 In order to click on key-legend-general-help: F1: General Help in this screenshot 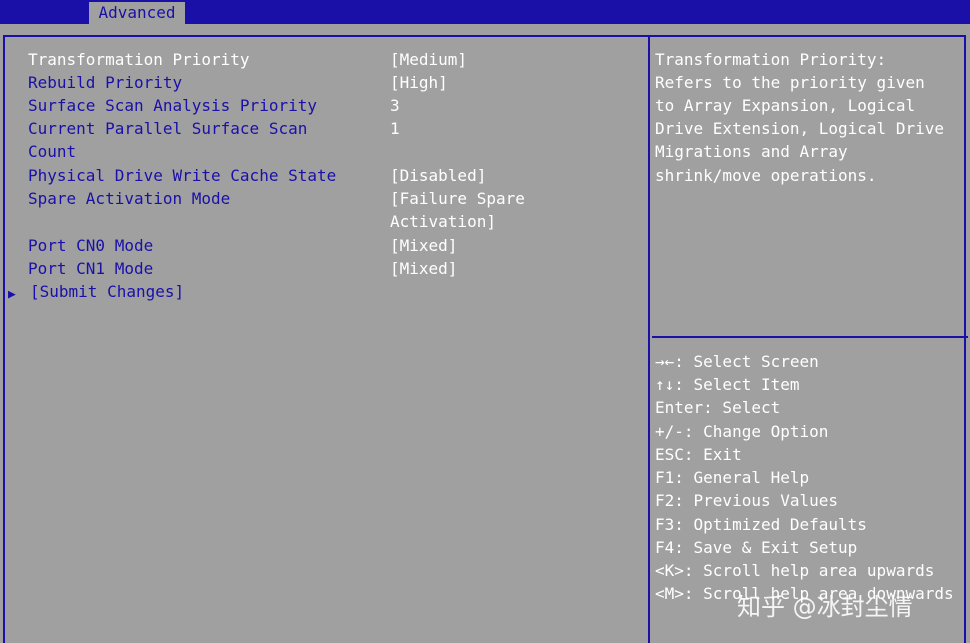, I will do `click(732, 477)`.